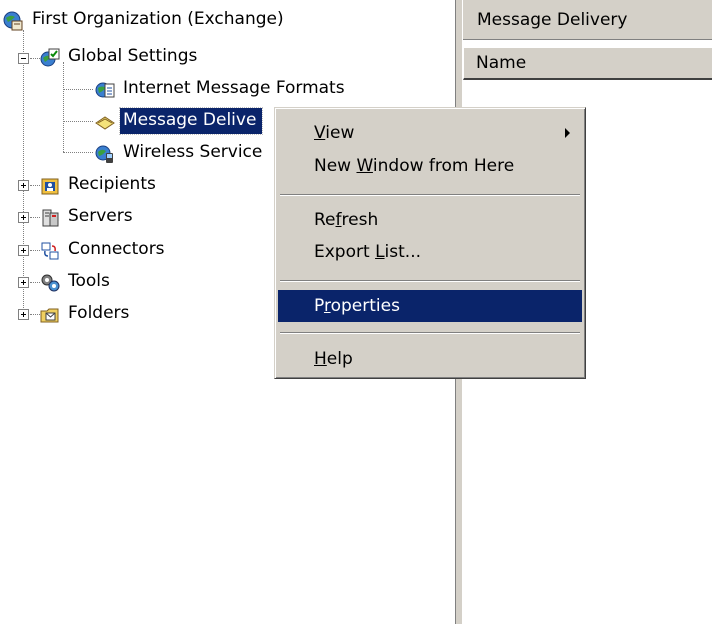  I want to click on message-delivery-icon, so click(105, 123).